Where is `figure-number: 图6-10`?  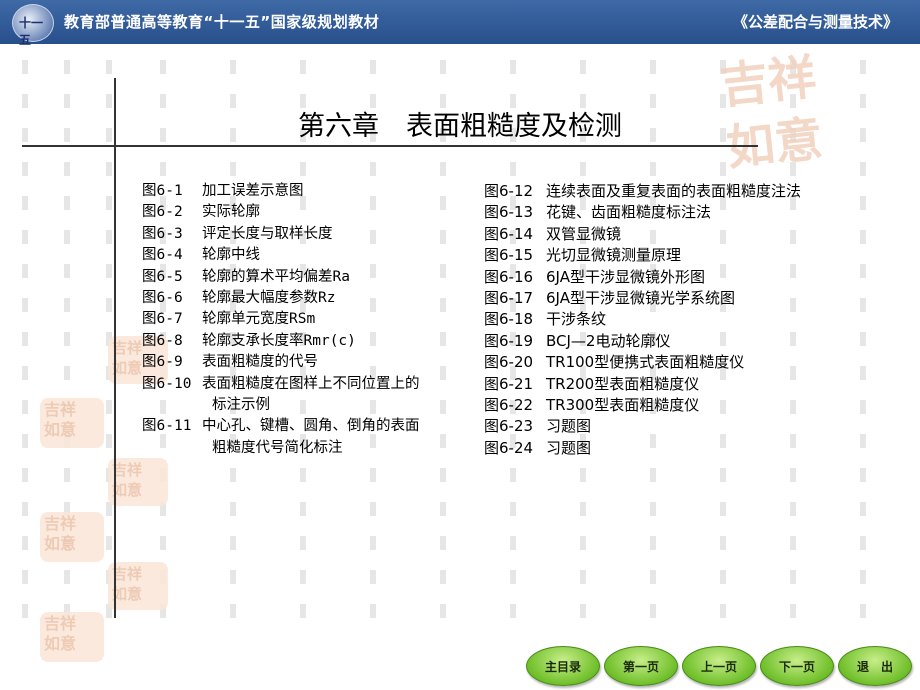
figure-number: 图6-10 is located at coordinates (167, 383).